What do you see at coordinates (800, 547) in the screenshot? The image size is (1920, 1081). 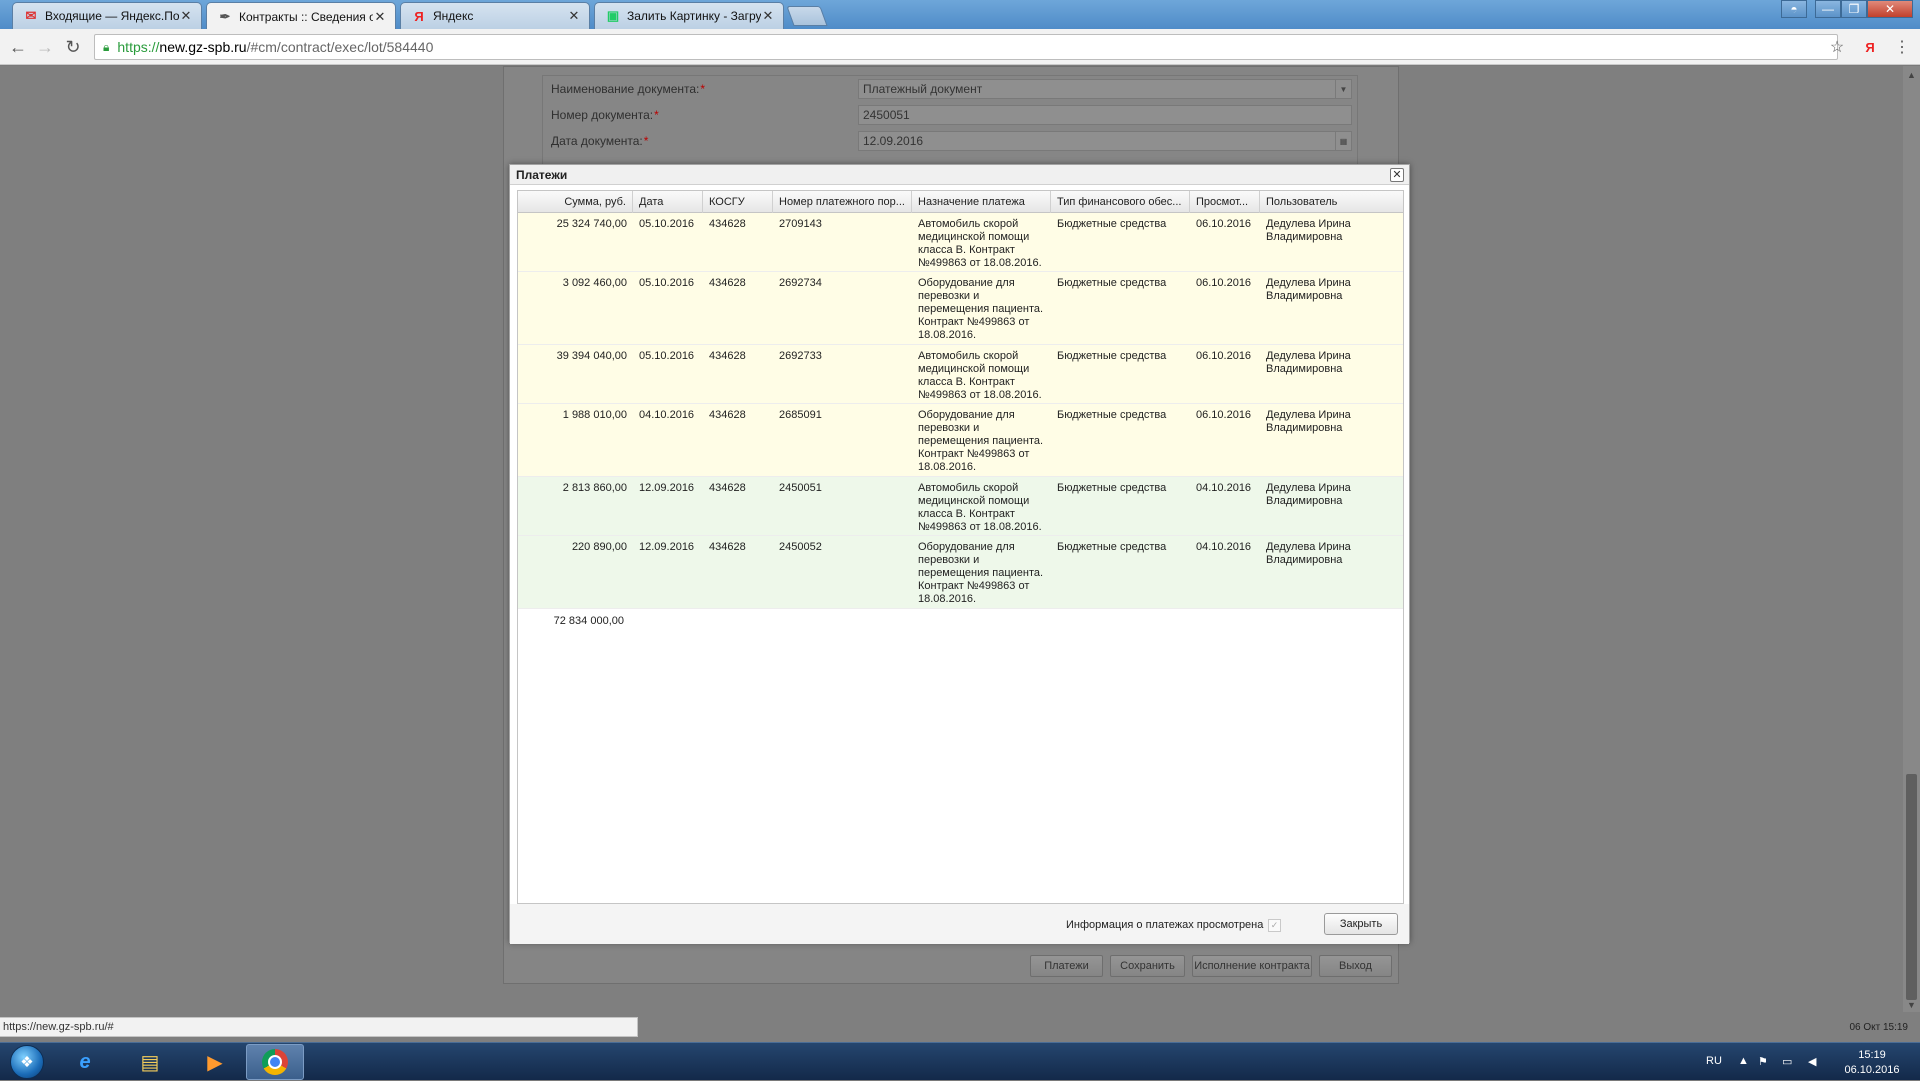 I see `cell-payment-number: 2450052` at bounding box center [800, 547].